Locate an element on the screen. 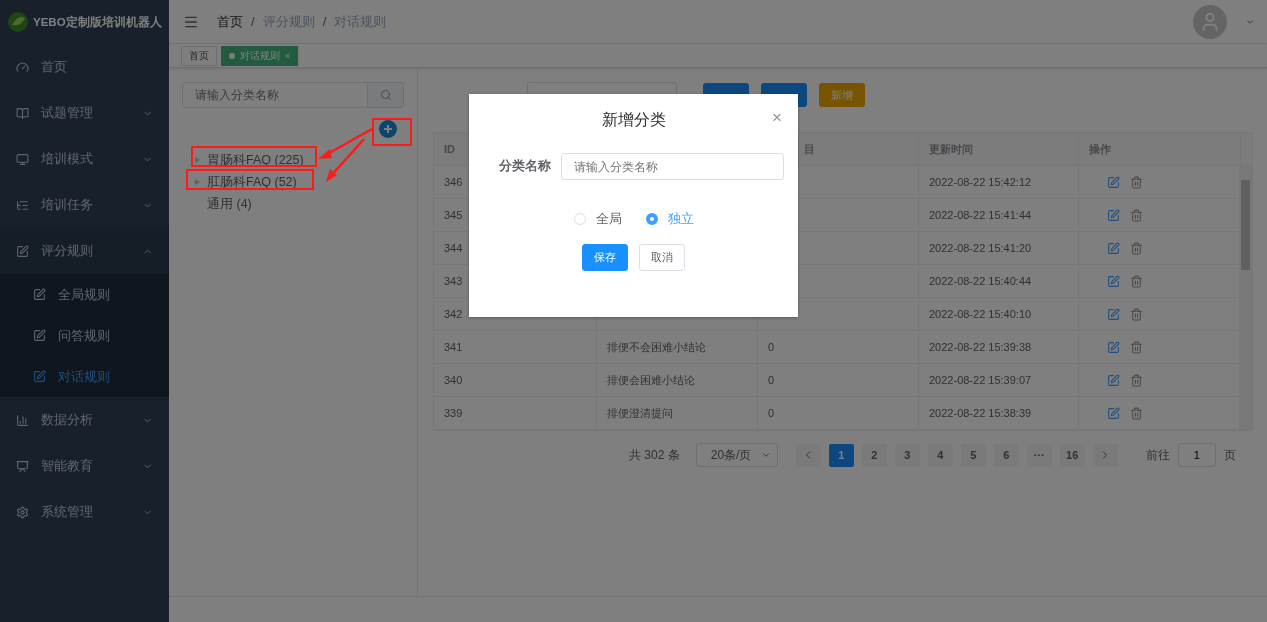 Image resolution: width=1267 pixels, height=622 pixels. save-button: 保存 is located at coordinates (605, 257).